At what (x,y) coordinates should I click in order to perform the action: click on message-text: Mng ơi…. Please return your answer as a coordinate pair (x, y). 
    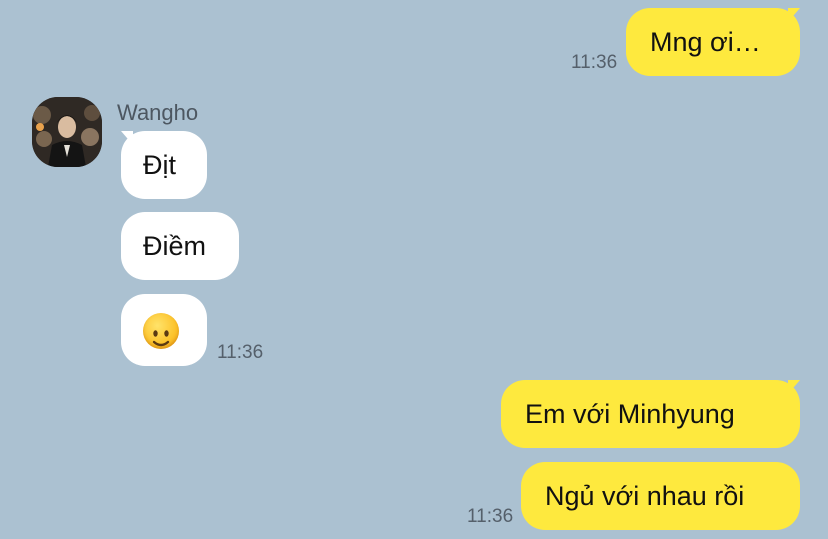
    Looking at the image, I should click on (705, 42).